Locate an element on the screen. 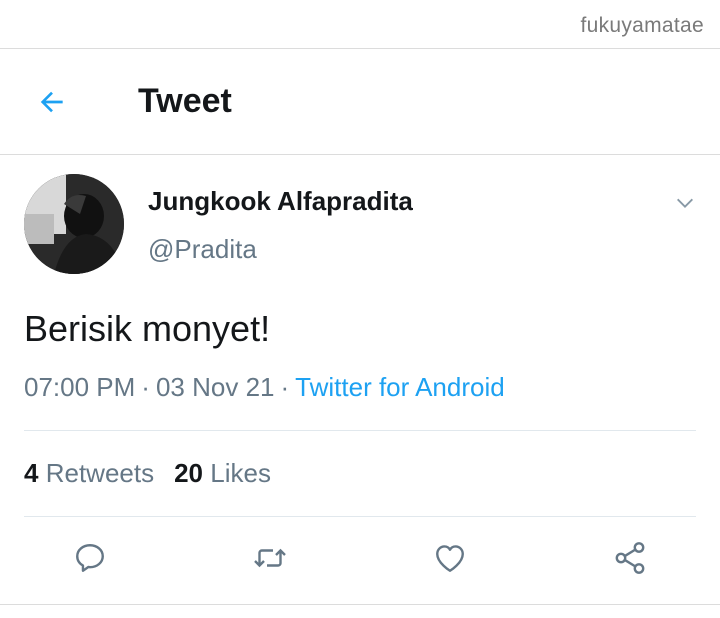 Image resolution: width=720 pixels, height=618 pixels. like-button is located at coordinates (450, 558).